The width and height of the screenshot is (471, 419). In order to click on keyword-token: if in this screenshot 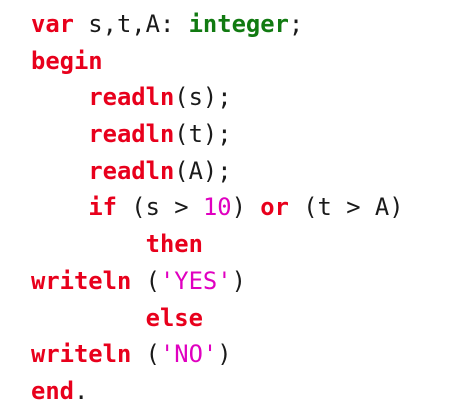, I will do `click(102, 207)`.